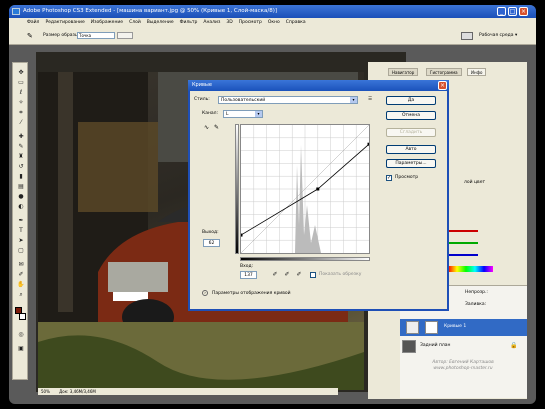 Image resolution: width=545 pixels, height=409 pixels. I want to click on white-point-eyedropper-icon: ✐, so click(299, 274).